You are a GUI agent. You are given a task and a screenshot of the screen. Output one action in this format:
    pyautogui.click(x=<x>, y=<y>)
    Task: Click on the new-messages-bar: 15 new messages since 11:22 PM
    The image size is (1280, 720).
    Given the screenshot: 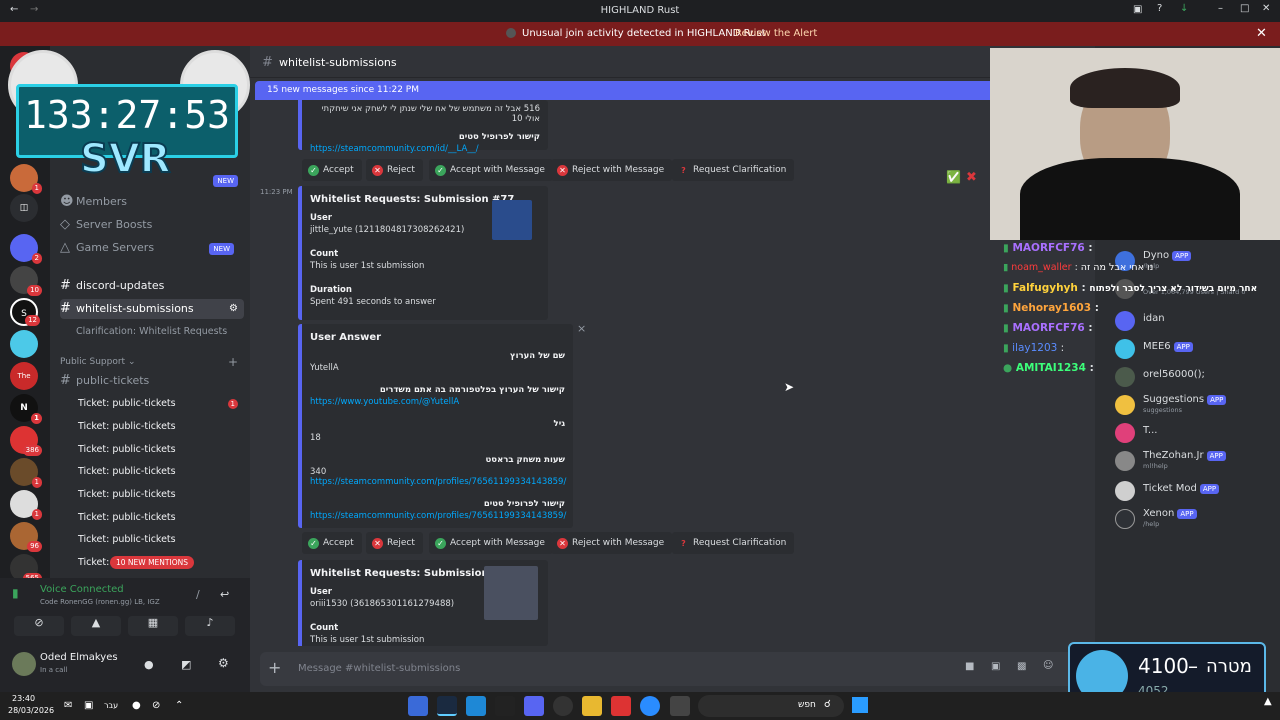 What is the action you would take?
    pyautogui.click(x=625, y=90)
    